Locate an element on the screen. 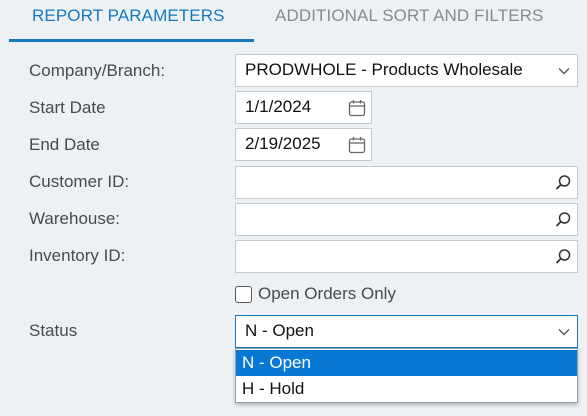  open-orders-only-label: Open Orders Only is located at coordinates (327, 294).